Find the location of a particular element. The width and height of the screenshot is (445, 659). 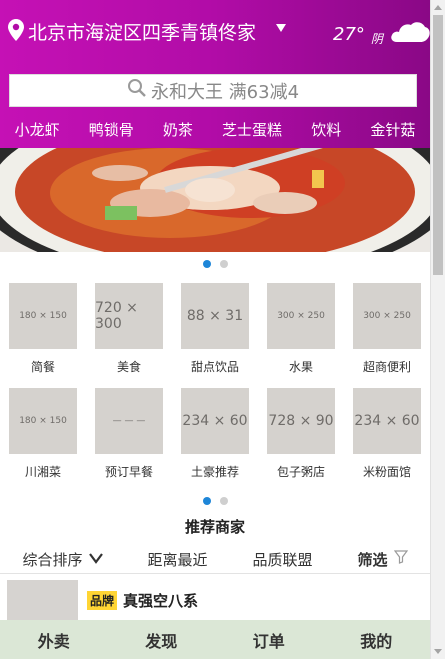

category-item: 鸭锁骨 is located at coordinates (111, 129).